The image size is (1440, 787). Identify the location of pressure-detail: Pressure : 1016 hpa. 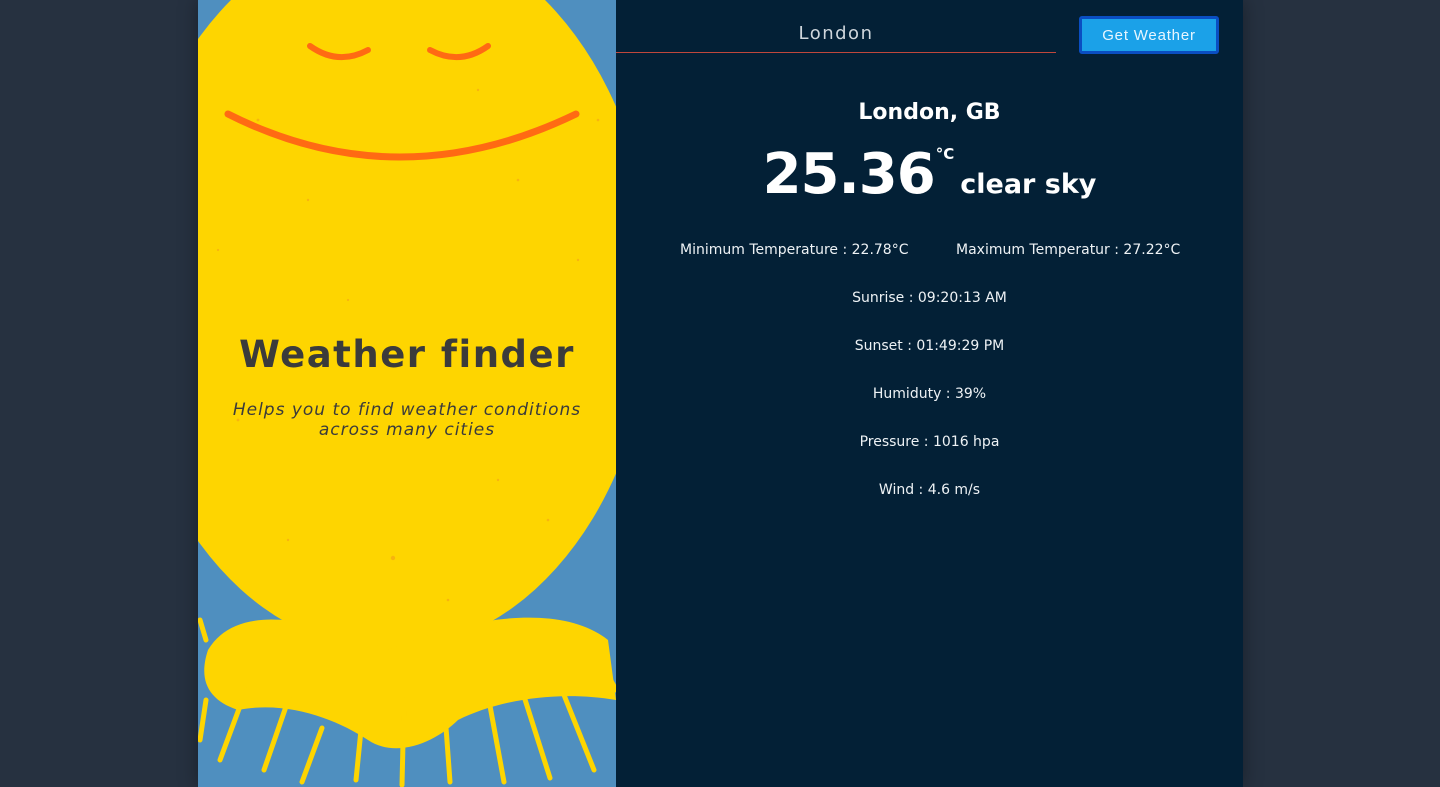
(929, 442).